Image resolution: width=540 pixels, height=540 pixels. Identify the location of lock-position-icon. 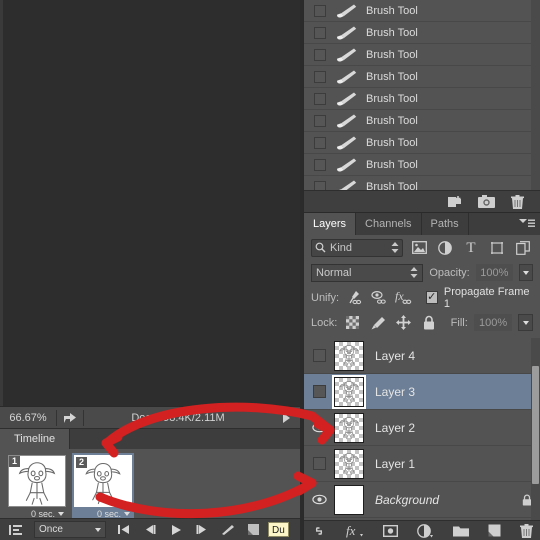
(403, 323).